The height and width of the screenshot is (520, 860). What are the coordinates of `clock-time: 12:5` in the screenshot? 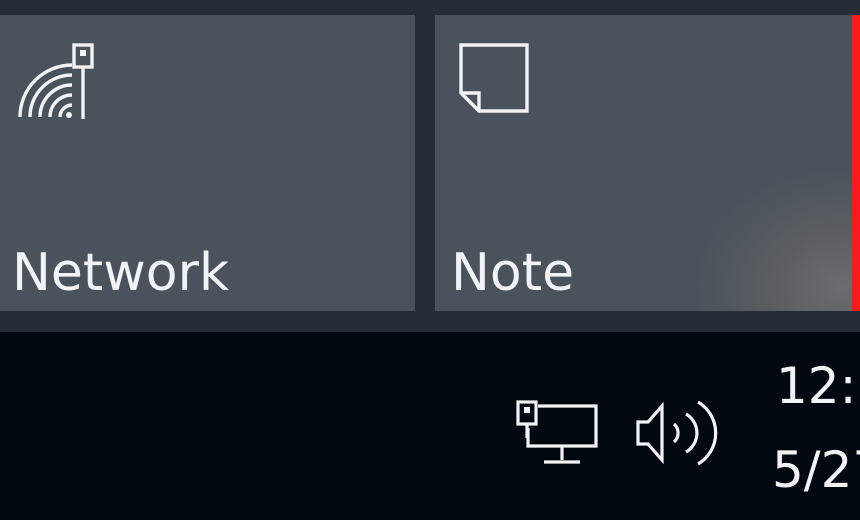 It's located at (818, 386).